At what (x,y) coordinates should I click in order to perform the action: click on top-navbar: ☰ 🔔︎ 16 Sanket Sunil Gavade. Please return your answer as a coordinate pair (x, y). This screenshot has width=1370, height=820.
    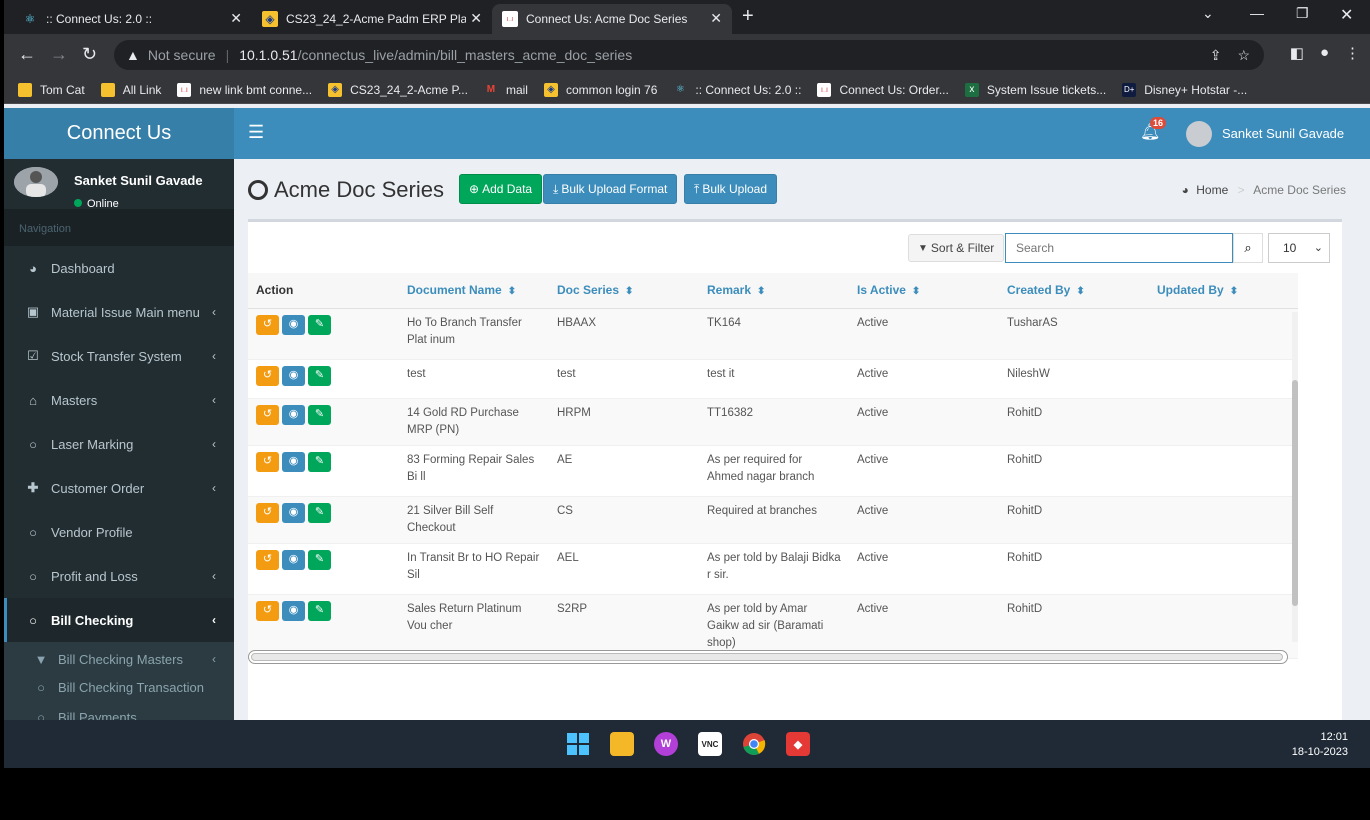
    Looking at the image, I should click on (802, 133).